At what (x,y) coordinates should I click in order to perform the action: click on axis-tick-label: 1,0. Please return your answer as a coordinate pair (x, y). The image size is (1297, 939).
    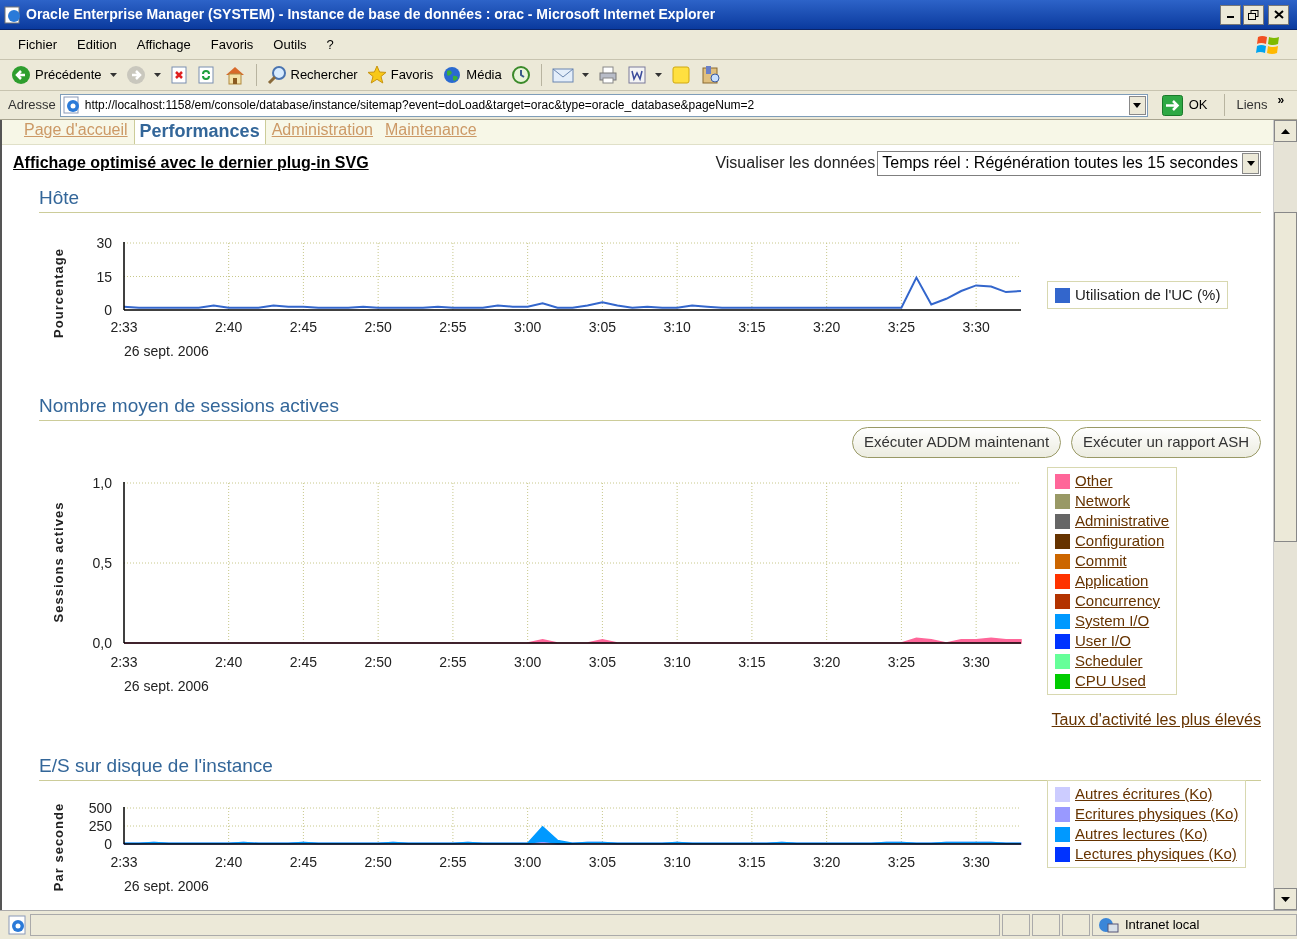
    Looking at the image, I should click on (102, 483).